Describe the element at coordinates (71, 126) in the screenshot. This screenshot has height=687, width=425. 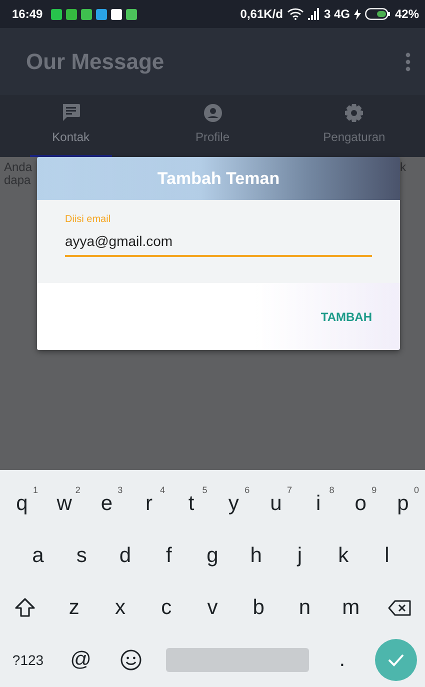
I see `tab: Kontak` at that location.